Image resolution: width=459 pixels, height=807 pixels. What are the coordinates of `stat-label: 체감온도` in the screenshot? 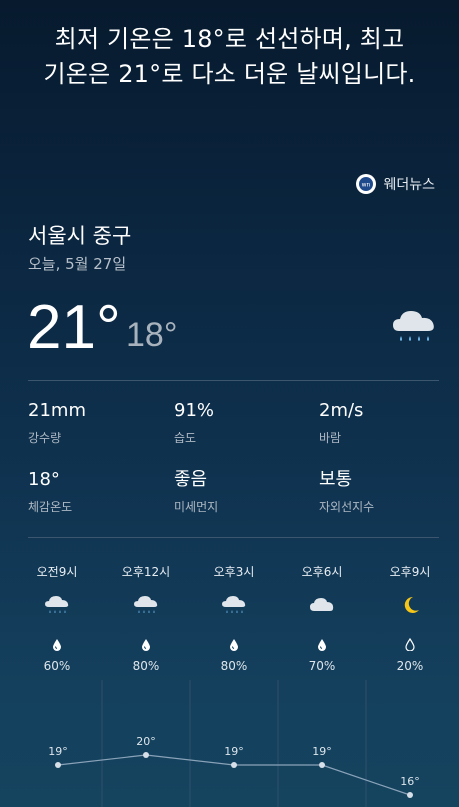 It's located at (50, 507).